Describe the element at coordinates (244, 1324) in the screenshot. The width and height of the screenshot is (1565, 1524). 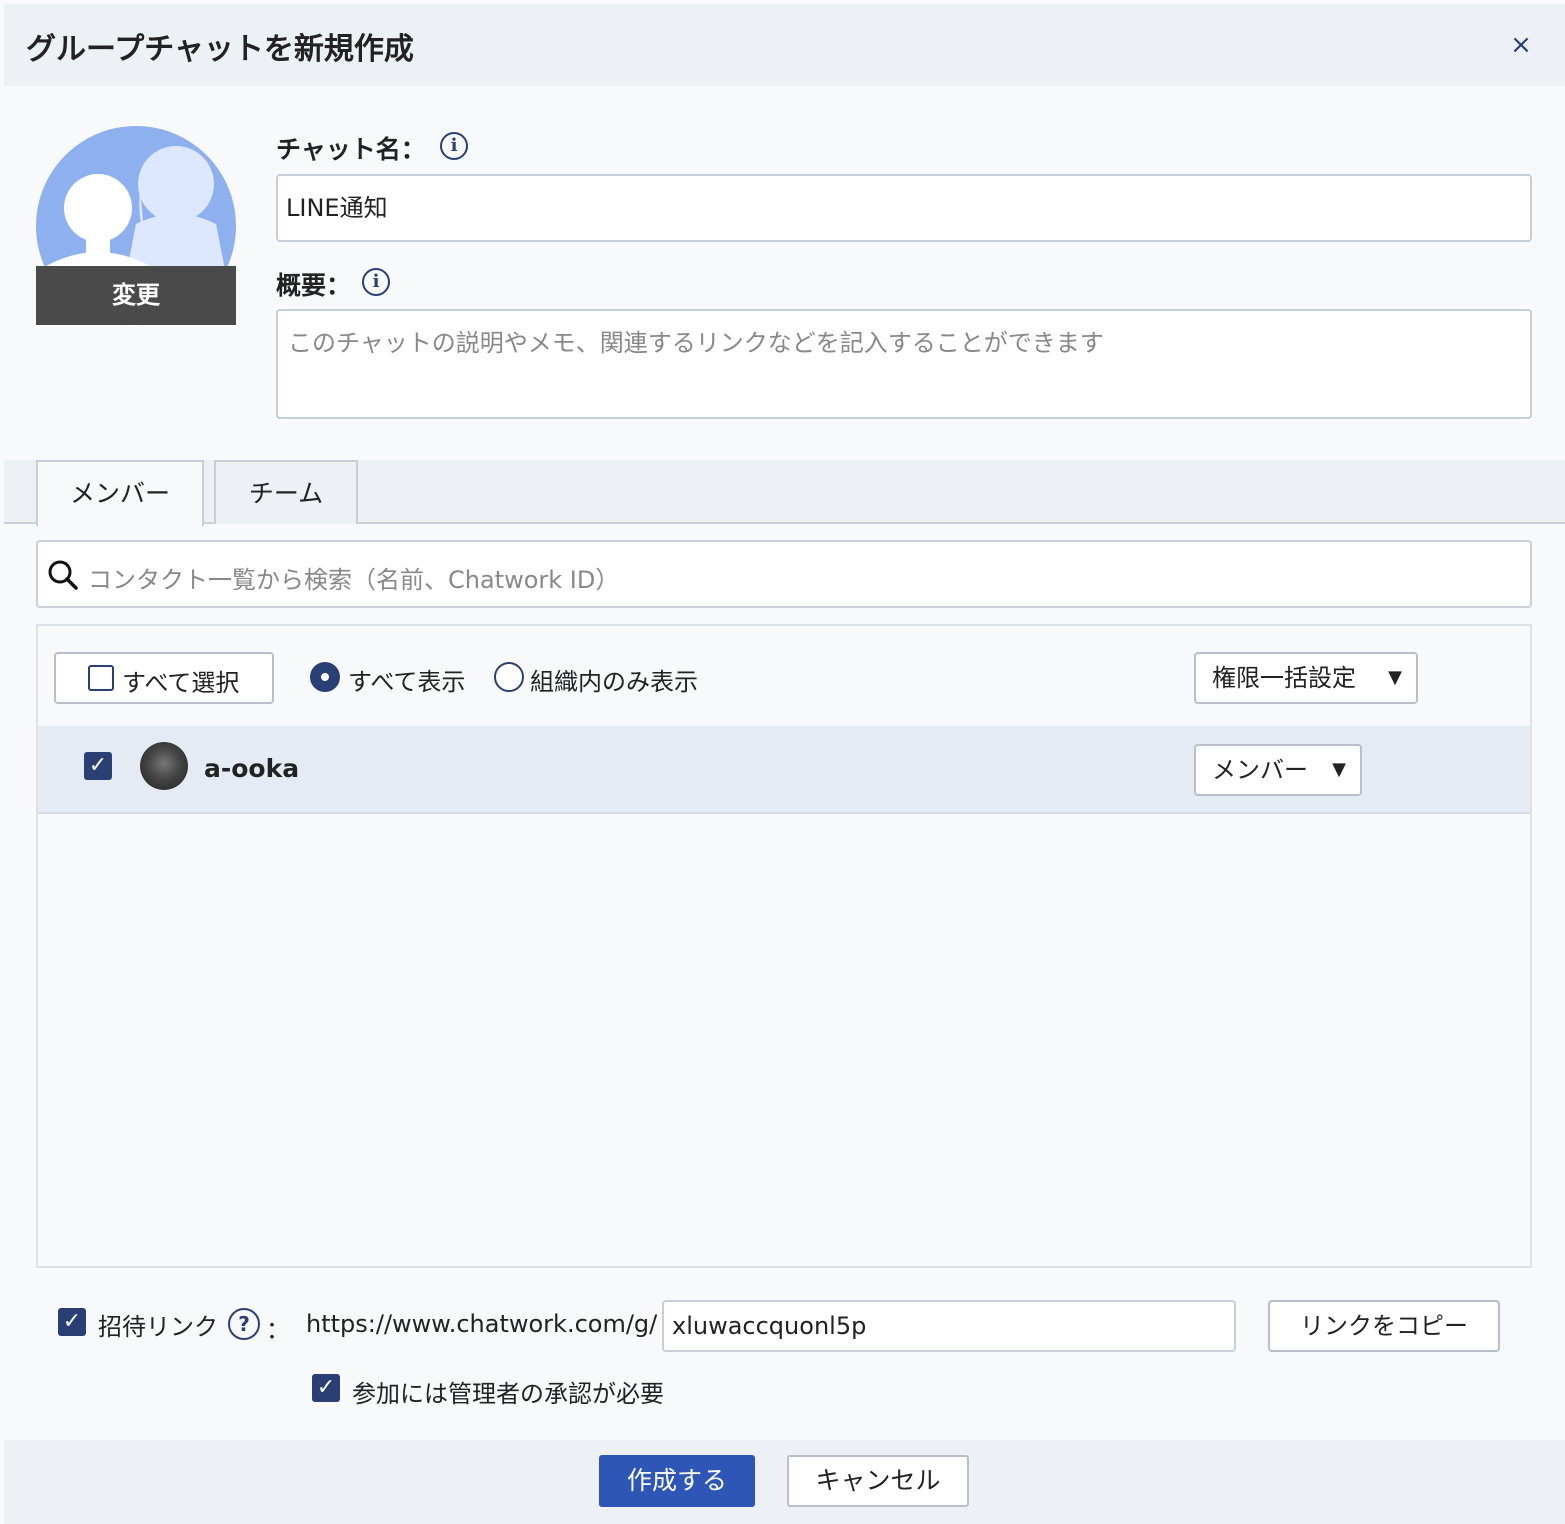
I see `invite-help-icon: ?` at that location.